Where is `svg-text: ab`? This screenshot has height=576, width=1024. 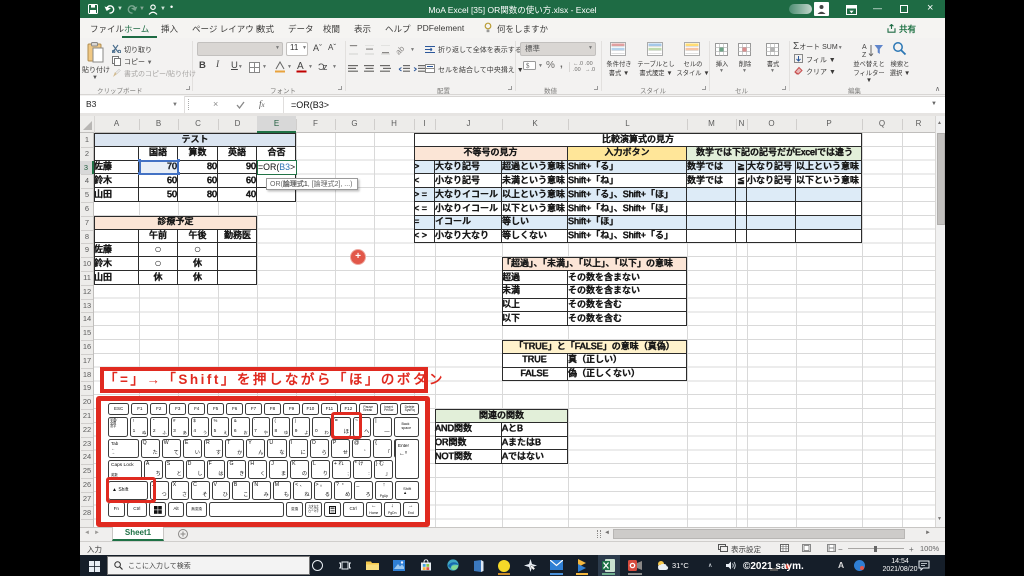
svg-text: ab is located at coordinates (401, 49).